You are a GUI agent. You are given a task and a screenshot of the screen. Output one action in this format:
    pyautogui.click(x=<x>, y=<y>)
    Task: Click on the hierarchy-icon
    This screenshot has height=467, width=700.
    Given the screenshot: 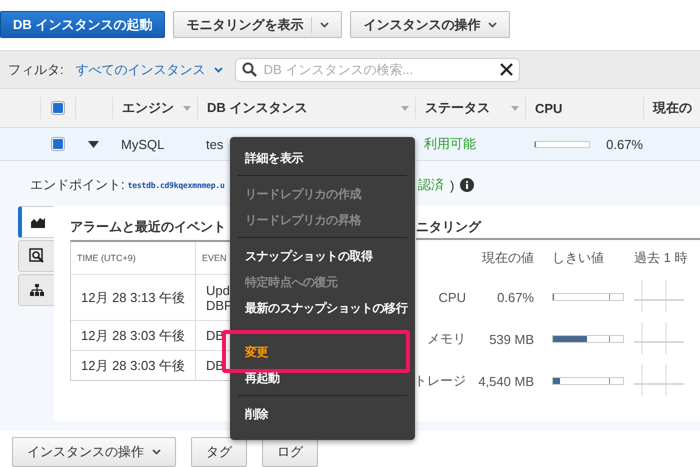 What is the action you would take?
    pyautogui.click(x=37, y=290)
    